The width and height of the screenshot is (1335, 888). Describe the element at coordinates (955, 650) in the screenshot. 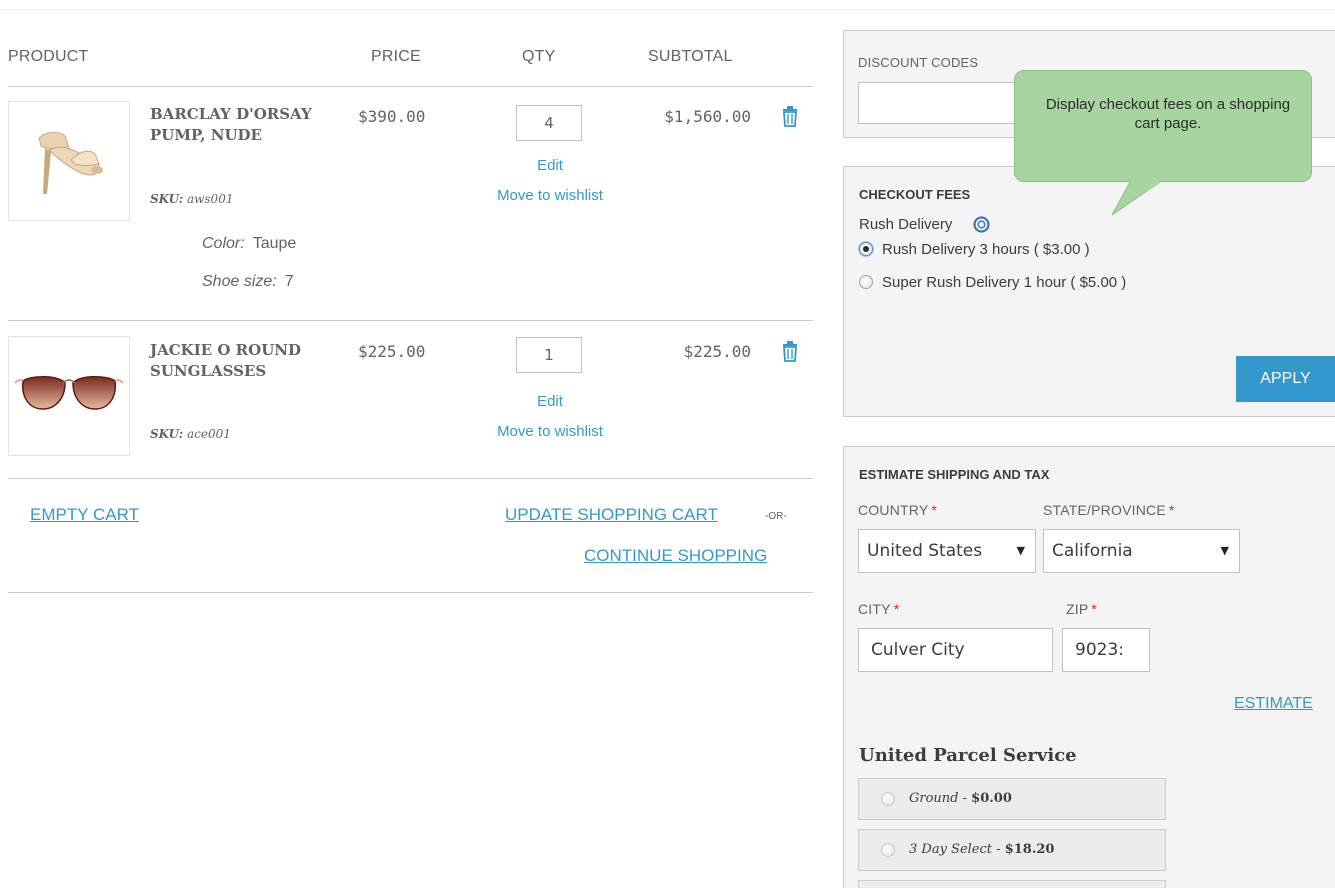

I see `city-input: Culver City` at that location.